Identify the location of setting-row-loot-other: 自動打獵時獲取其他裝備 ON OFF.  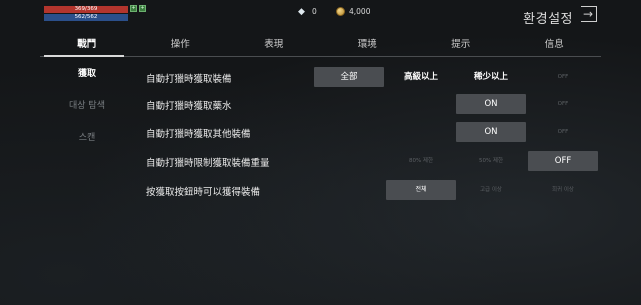
(373, 133).